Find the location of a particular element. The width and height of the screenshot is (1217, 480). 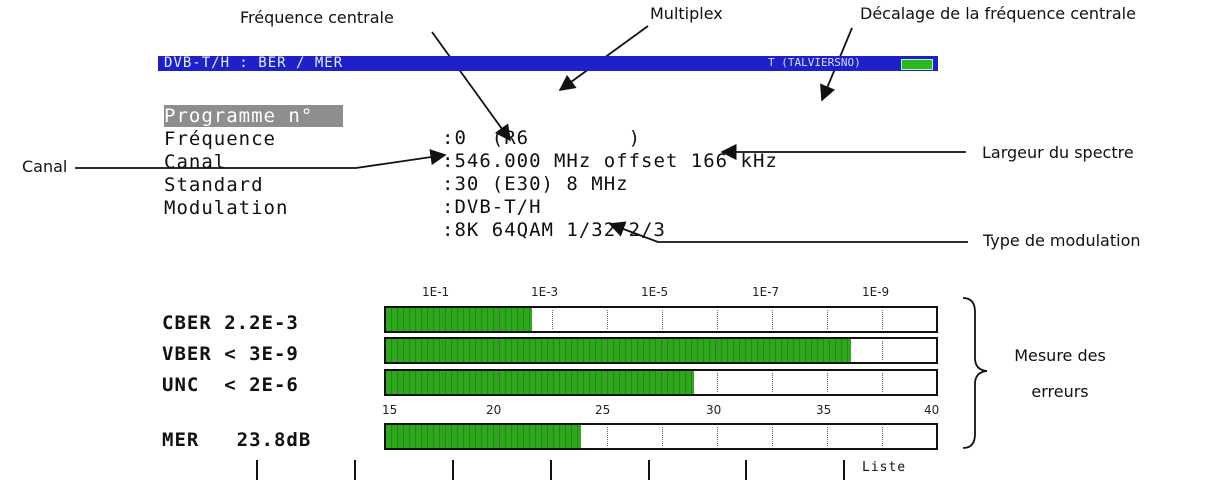

label-mesure-line2: erreurs is located at coordinates (1060, 391).